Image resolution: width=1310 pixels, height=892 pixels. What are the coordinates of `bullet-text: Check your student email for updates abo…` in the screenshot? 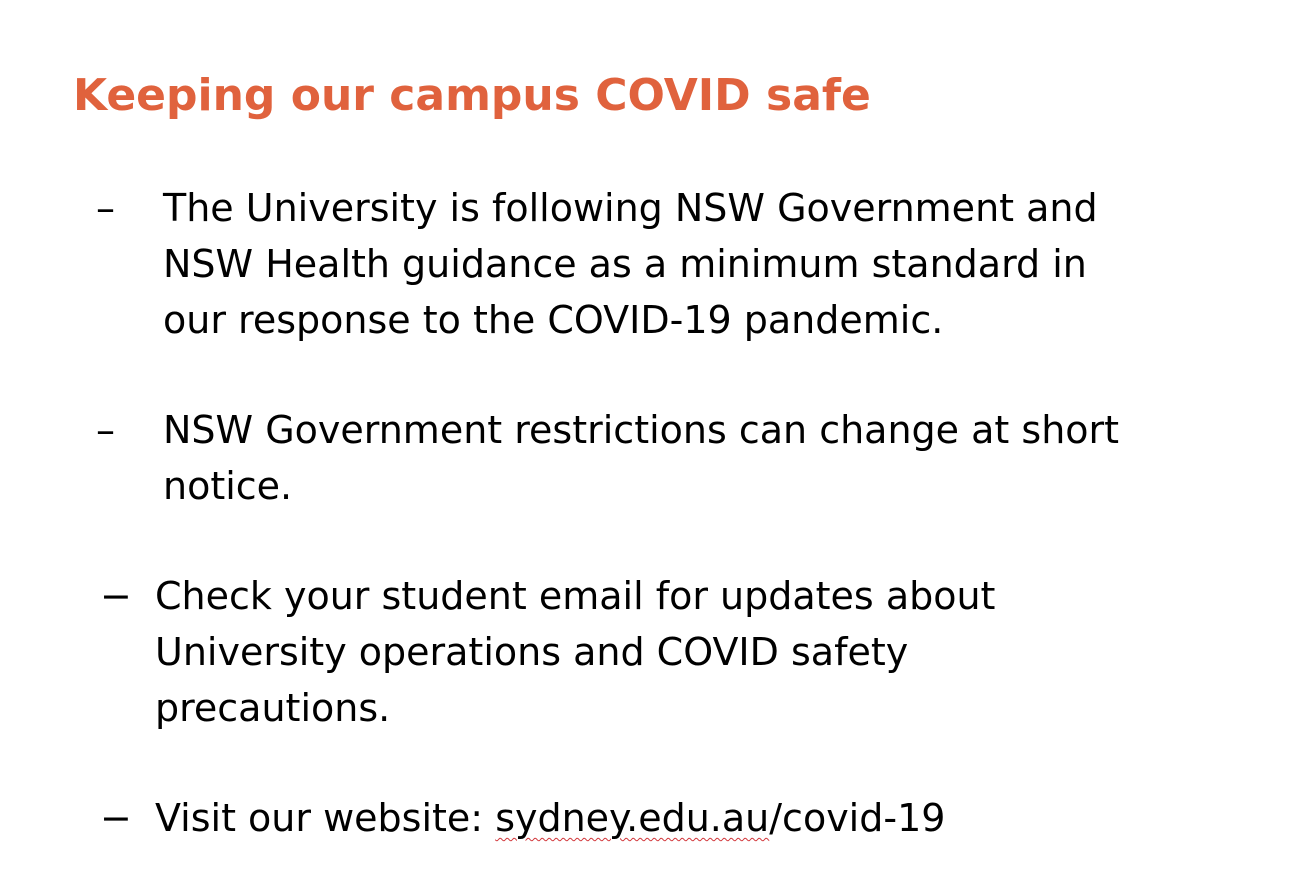 It's located at (575, 652).